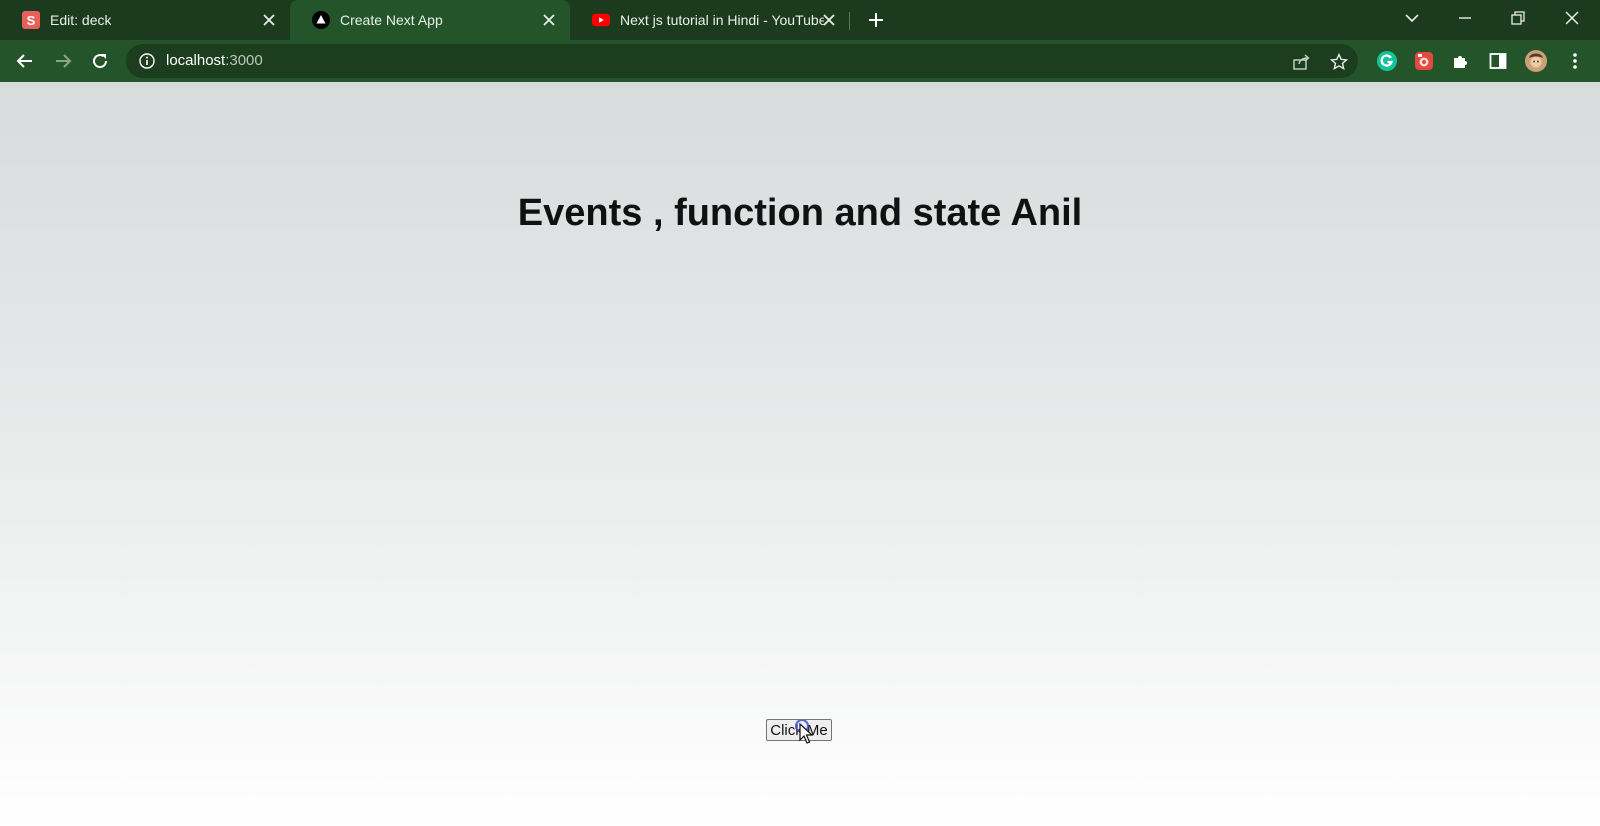 The height and width of the screenshot is (826, 1600). Describe the element at coordinates (799, 730) in the screenshot. I see `click-me-button: Click Me` at that location.